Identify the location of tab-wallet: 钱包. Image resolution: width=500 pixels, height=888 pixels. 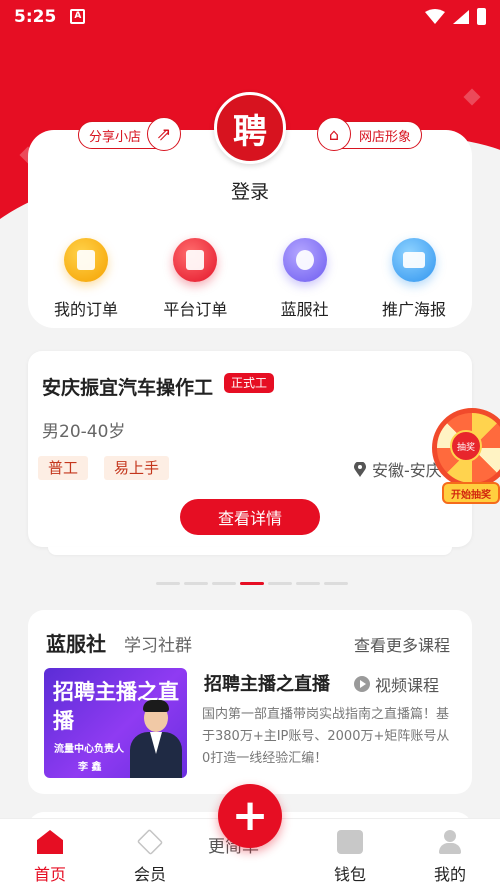
(350, 853).